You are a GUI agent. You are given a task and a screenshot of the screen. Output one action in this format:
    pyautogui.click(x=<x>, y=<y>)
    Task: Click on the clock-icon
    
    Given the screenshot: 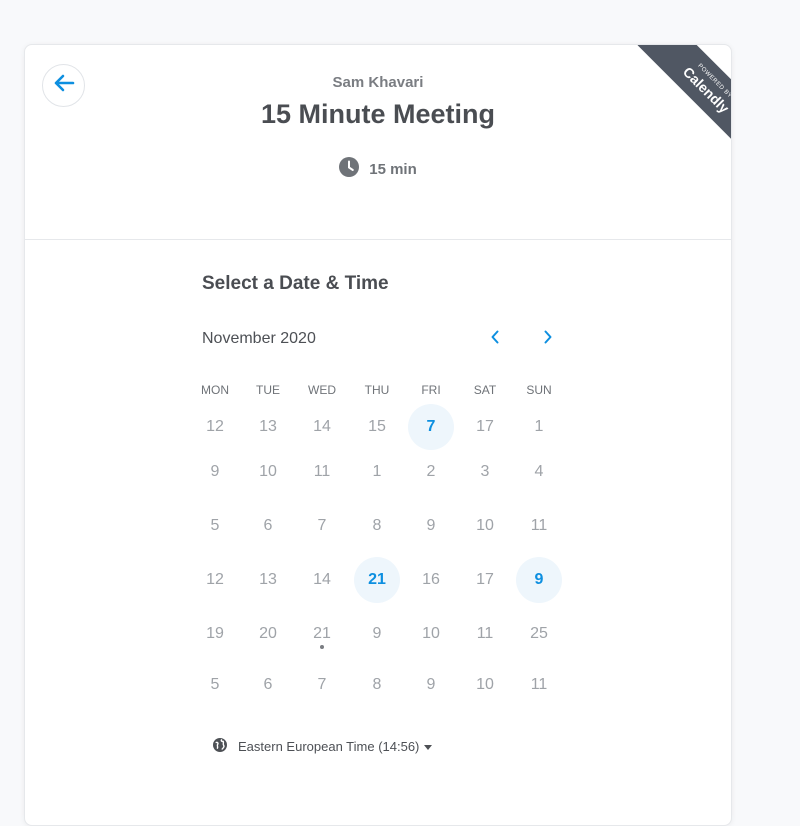 What is the action you would take?
    pyautogui.click(x=349, y=169)
    